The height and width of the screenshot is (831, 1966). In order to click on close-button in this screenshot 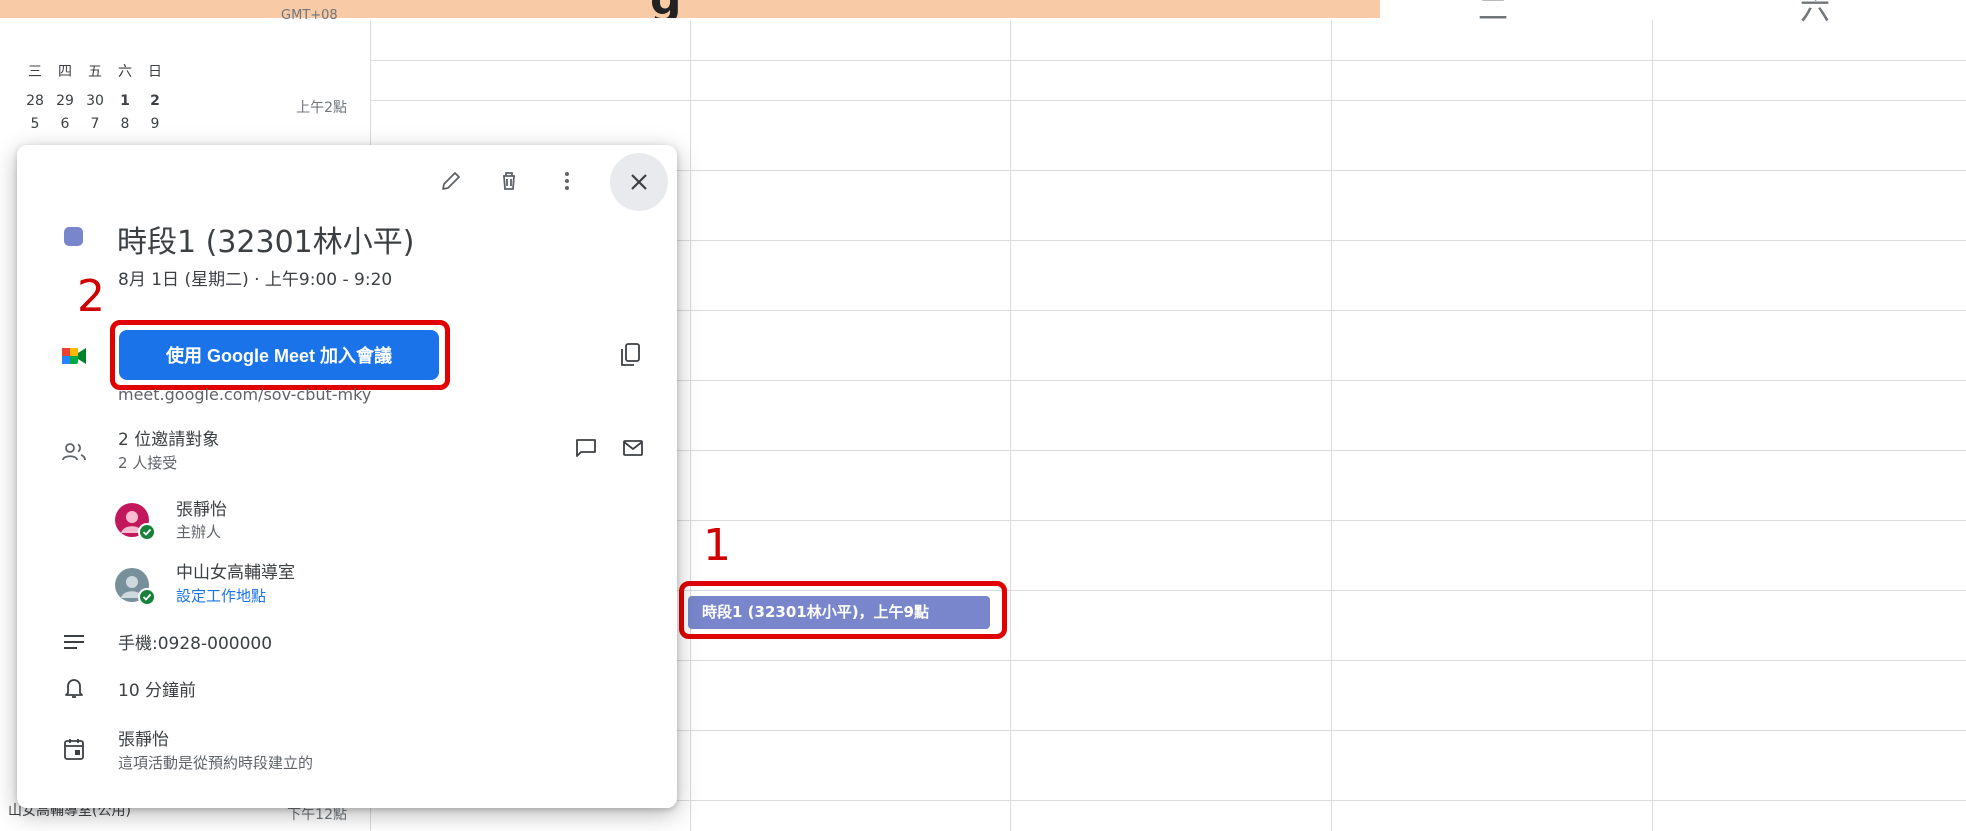, I will do `click(639, 182)`.